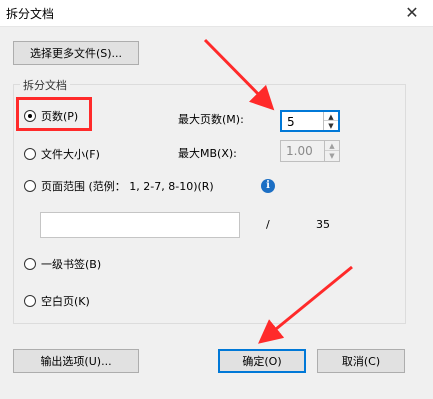  What do you see at coordinates (305, 304) in the screenshot?
I see `annotation-arrow-to-ok` at bounding box center [305, 304].